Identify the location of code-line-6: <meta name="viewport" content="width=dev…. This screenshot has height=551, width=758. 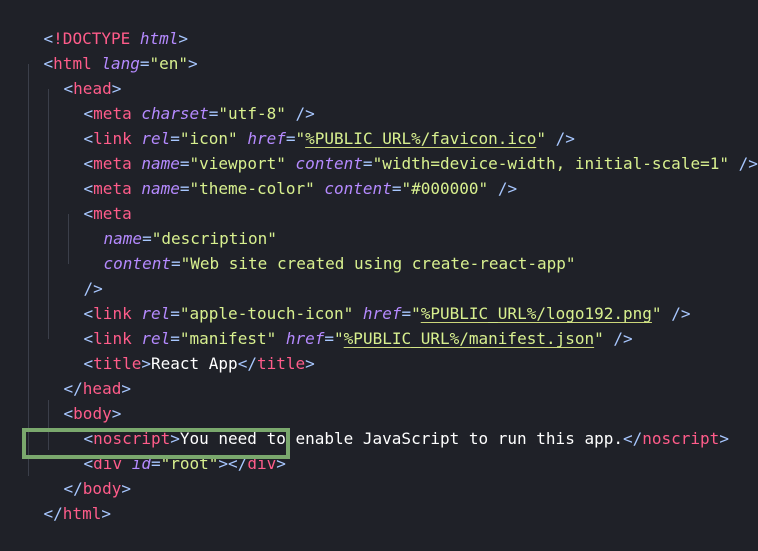
(420, 163).